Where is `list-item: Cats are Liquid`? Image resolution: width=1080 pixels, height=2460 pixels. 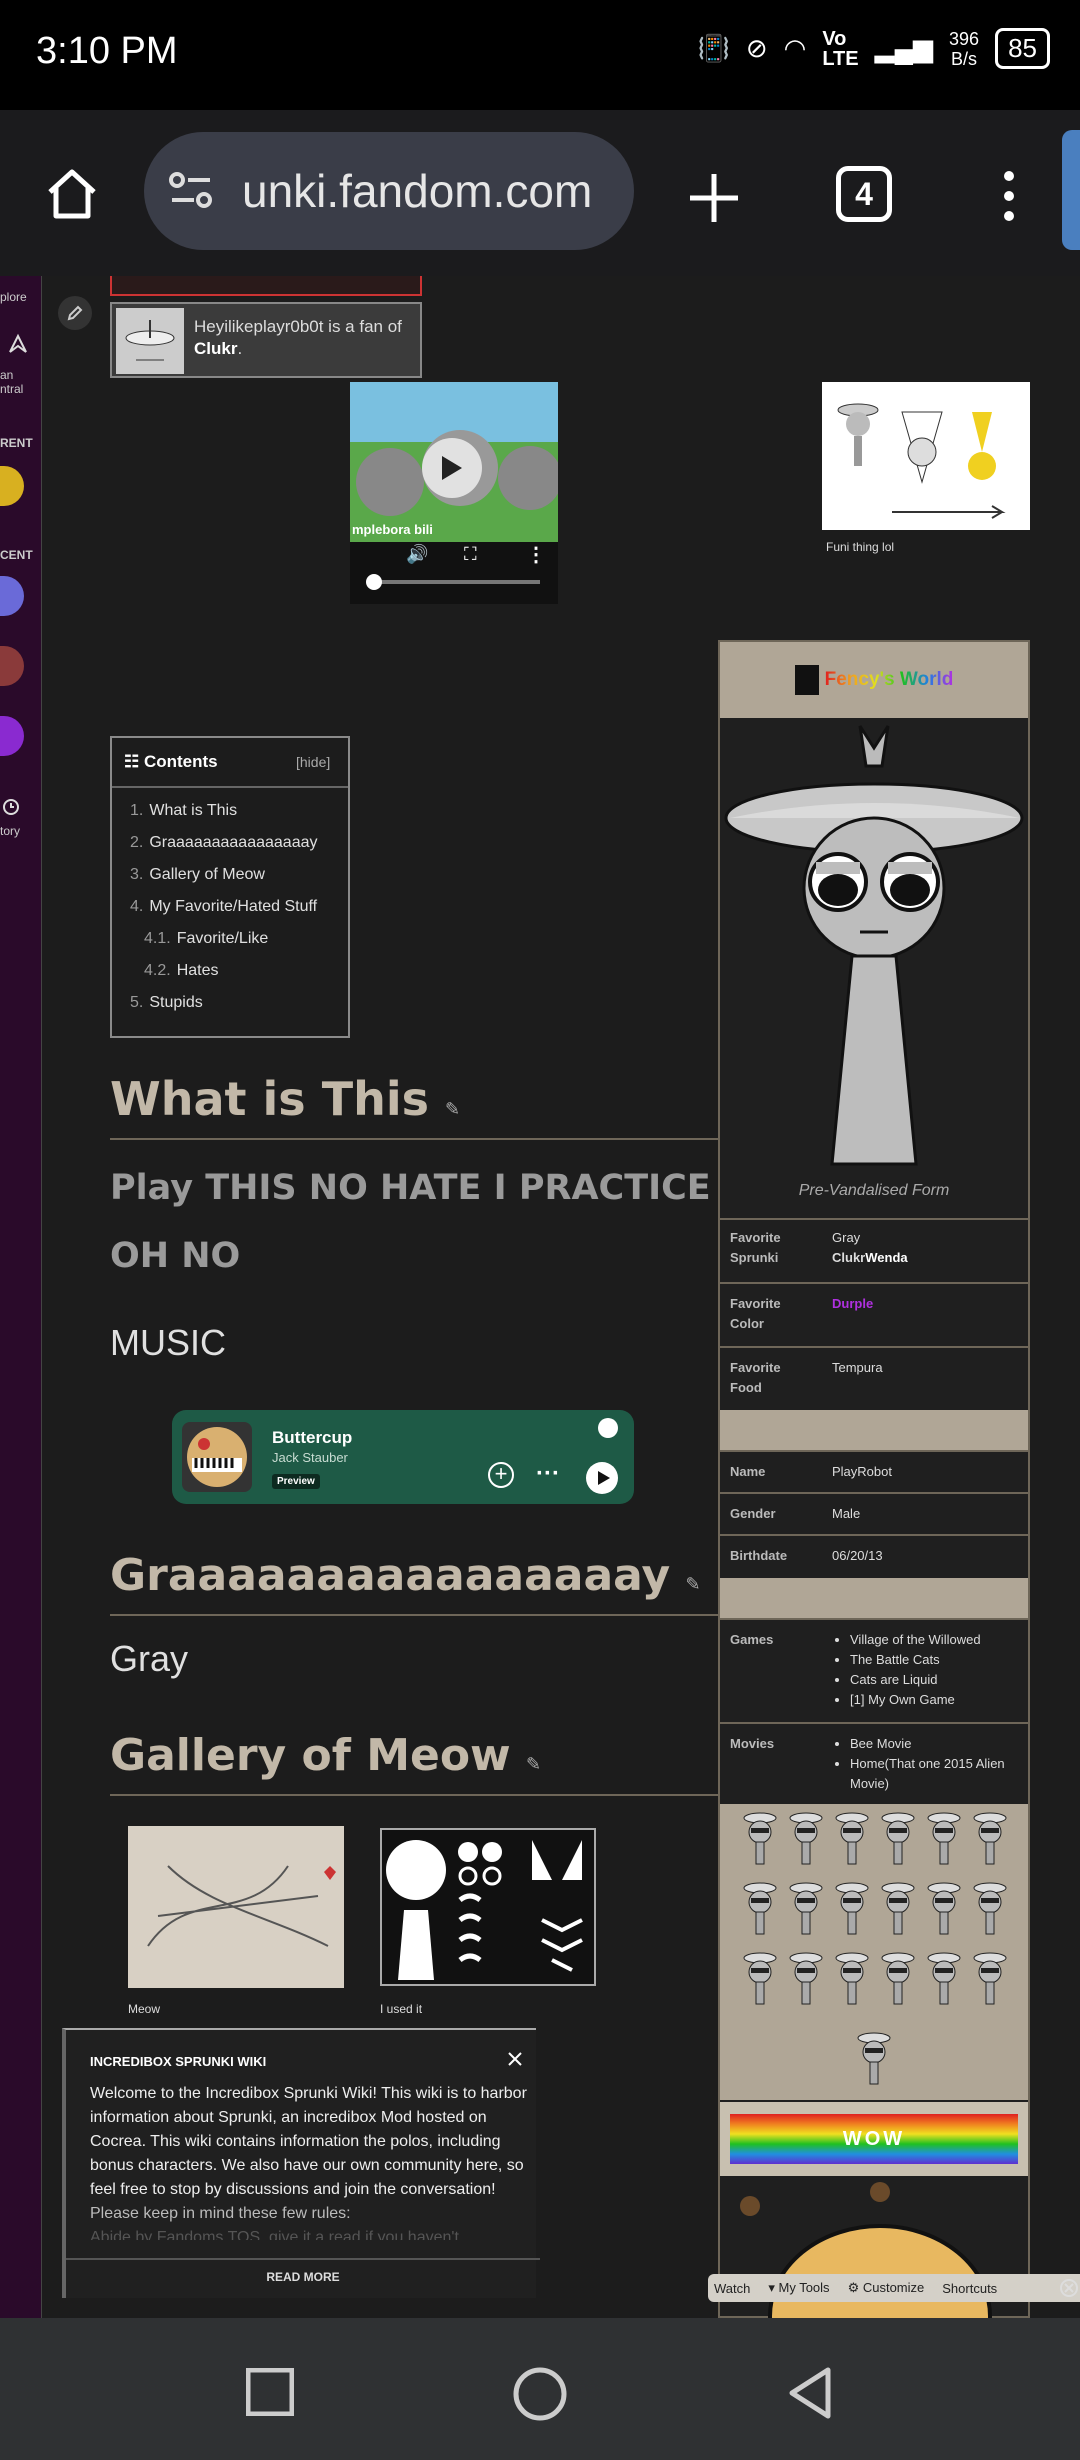
list-item: Cats are Liquid is located at coordinates (915, 1680).